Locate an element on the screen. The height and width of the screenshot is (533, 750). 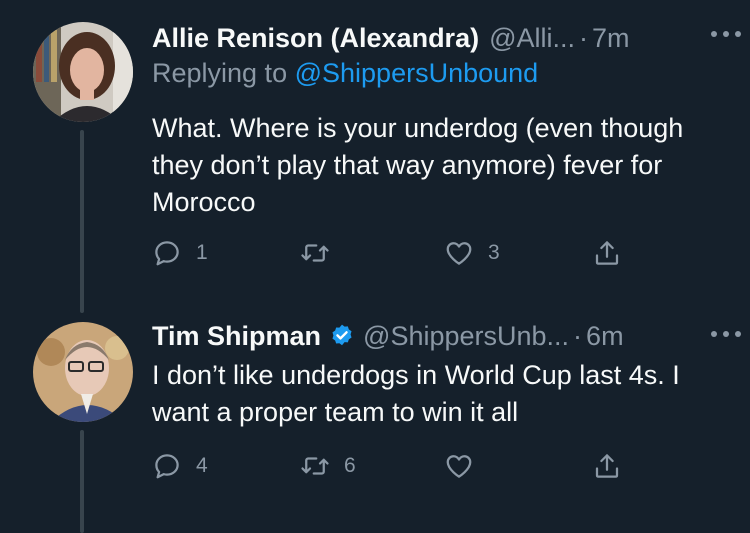
replying-to: Replying to @ShippersUnbound is located at coordinates (345, 73).